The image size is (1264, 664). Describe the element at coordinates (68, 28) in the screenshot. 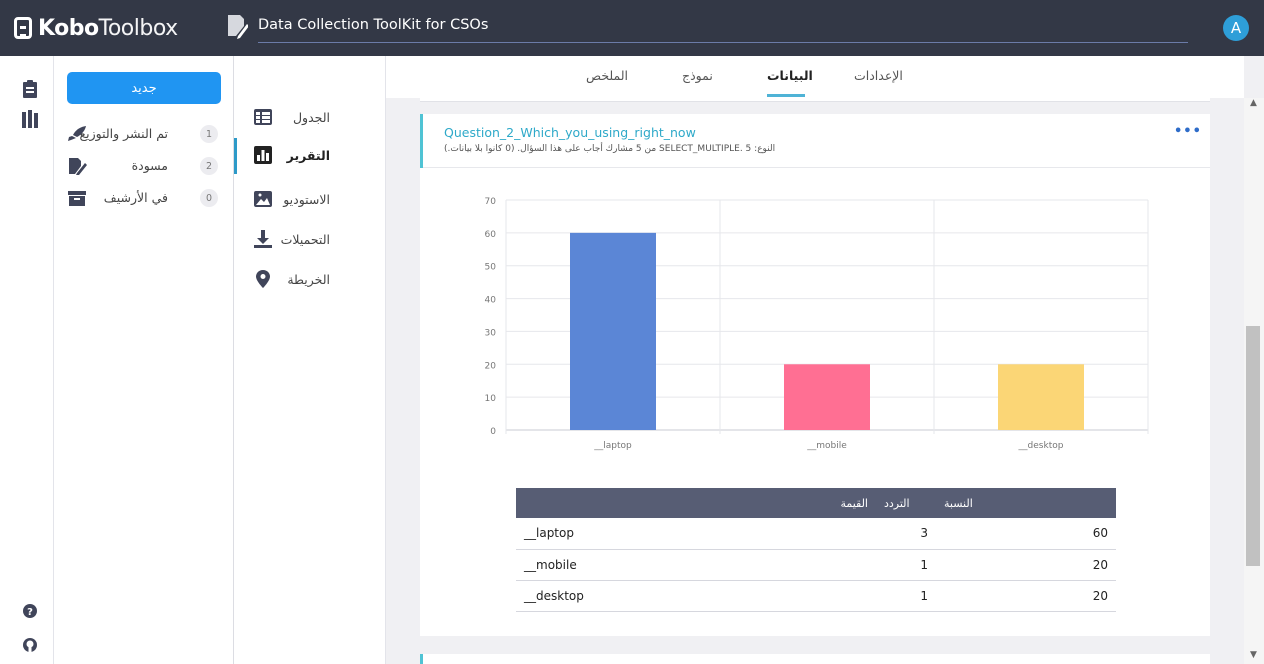

I see `logo-text-bold: Kobo` at that location.